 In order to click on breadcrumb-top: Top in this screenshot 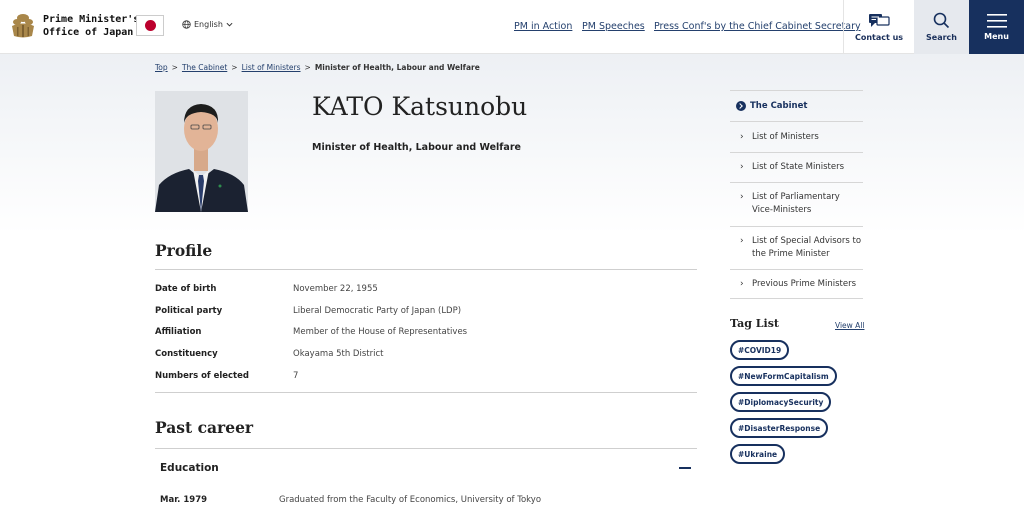, I will do `click(161, 67)`.